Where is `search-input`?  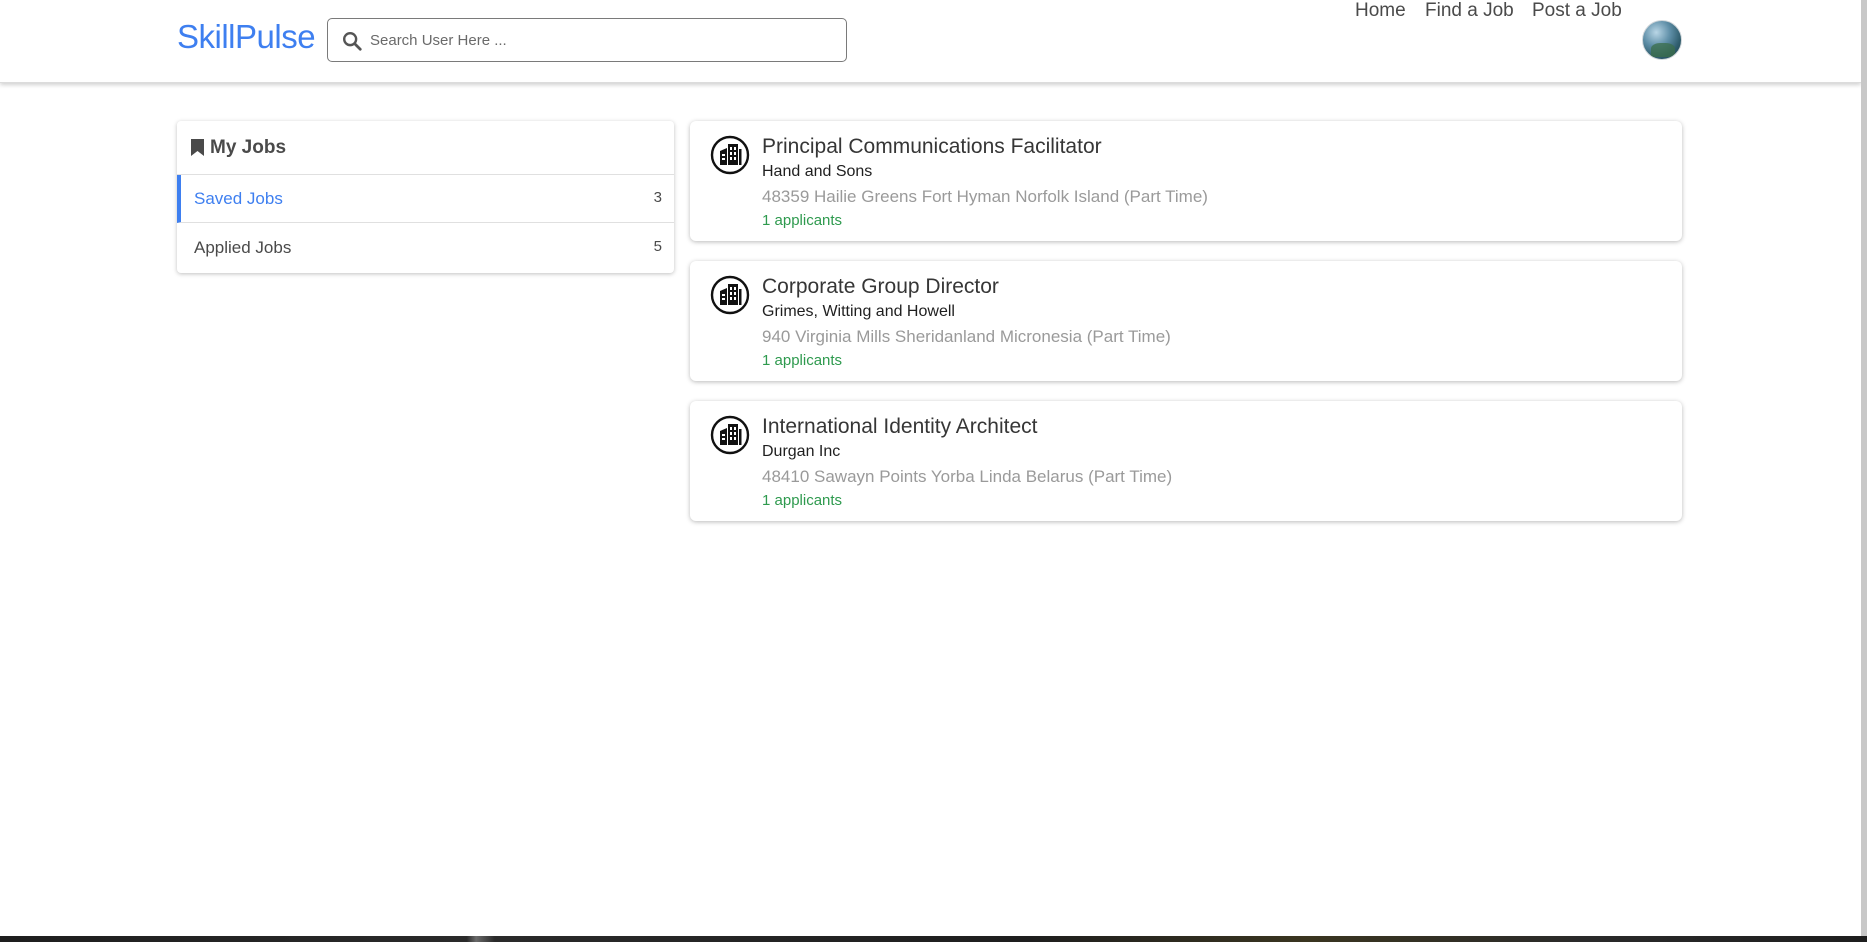
search-input is located at coordinates (600, 40).